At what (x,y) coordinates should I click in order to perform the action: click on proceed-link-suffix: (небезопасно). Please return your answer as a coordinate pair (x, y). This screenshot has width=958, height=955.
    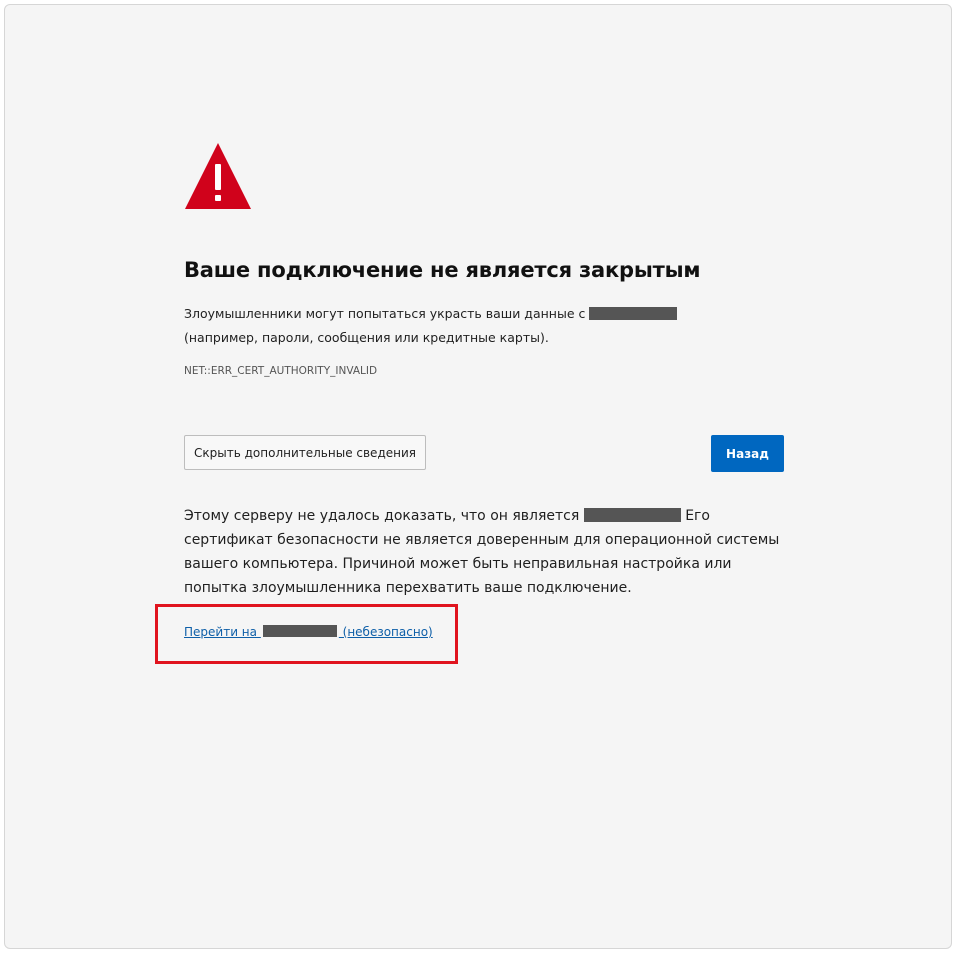
    Looking at the image, I should click on (385, 632).